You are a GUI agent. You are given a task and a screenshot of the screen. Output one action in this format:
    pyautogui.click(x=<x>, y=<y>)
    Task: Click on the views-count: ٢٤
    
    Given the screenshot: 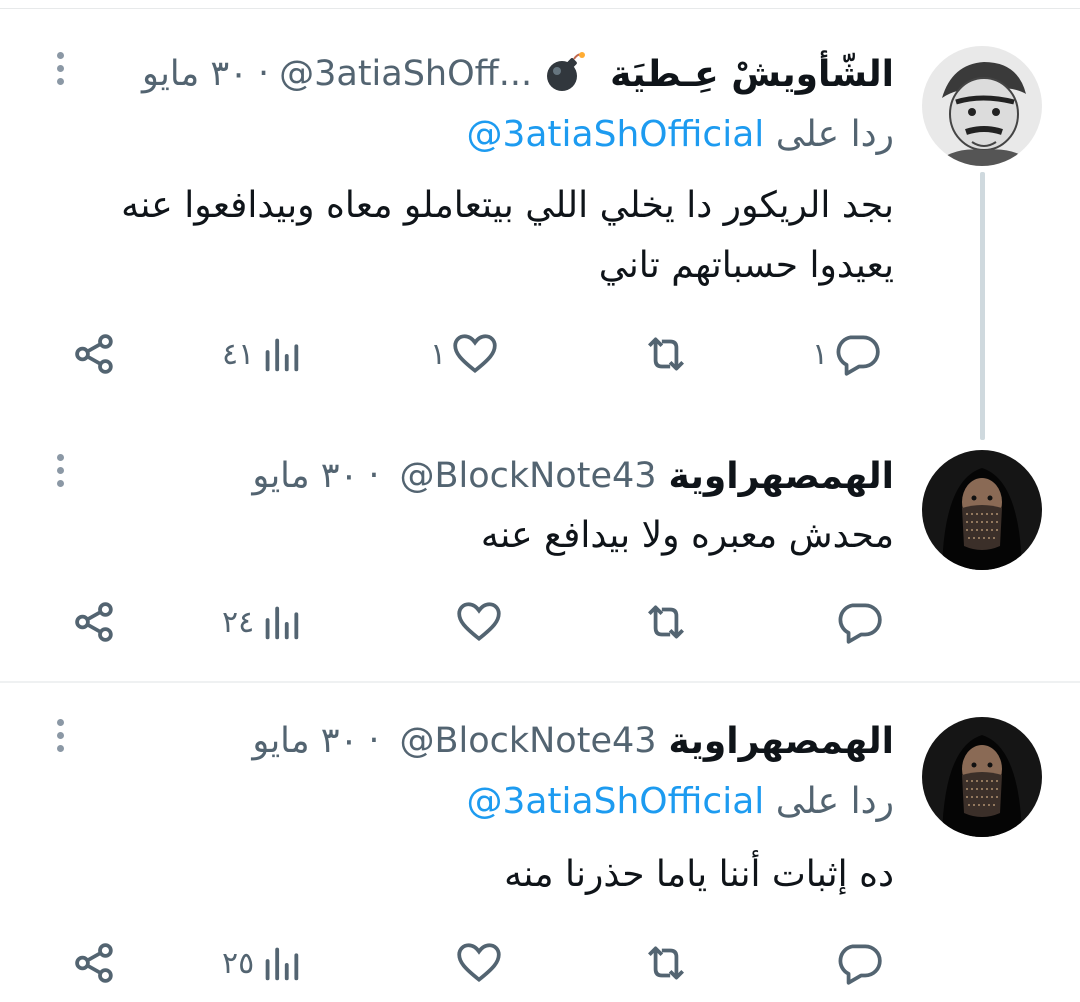 What is the action you would take?
    pyautogui.click(x=238, y=622)
    